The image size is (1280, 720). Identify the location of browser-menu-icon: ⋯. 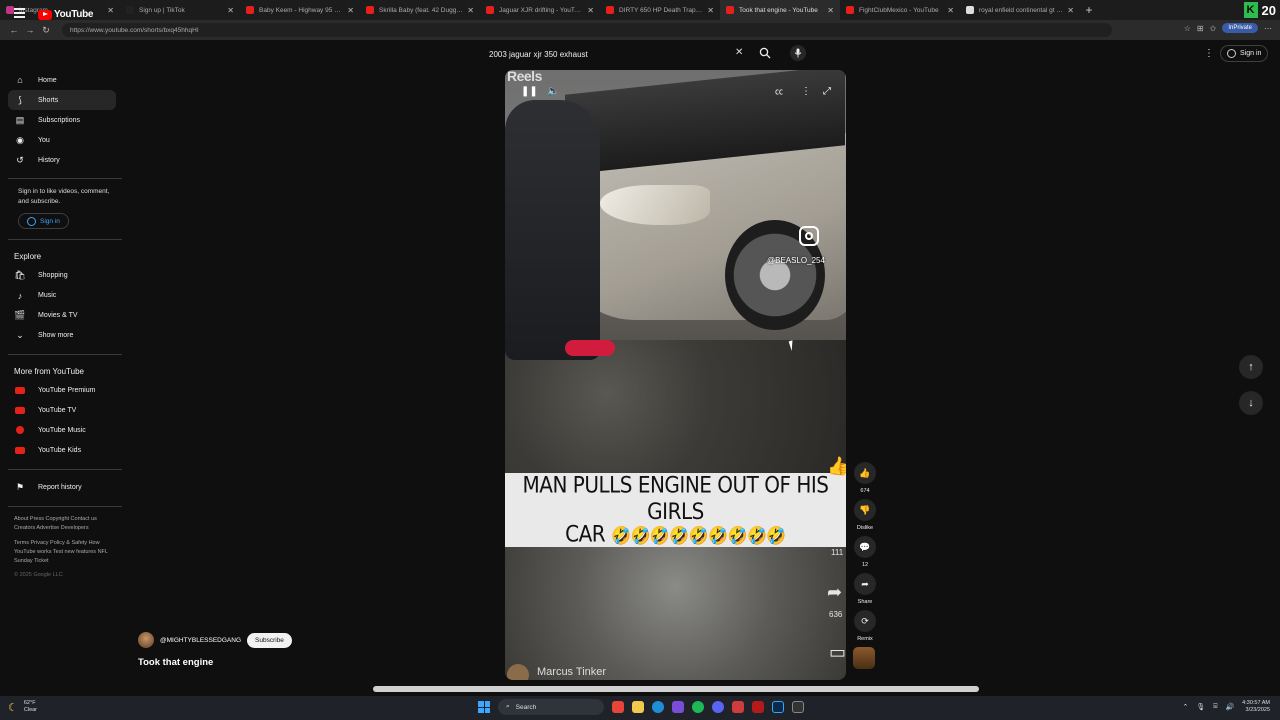
(1268, 28).